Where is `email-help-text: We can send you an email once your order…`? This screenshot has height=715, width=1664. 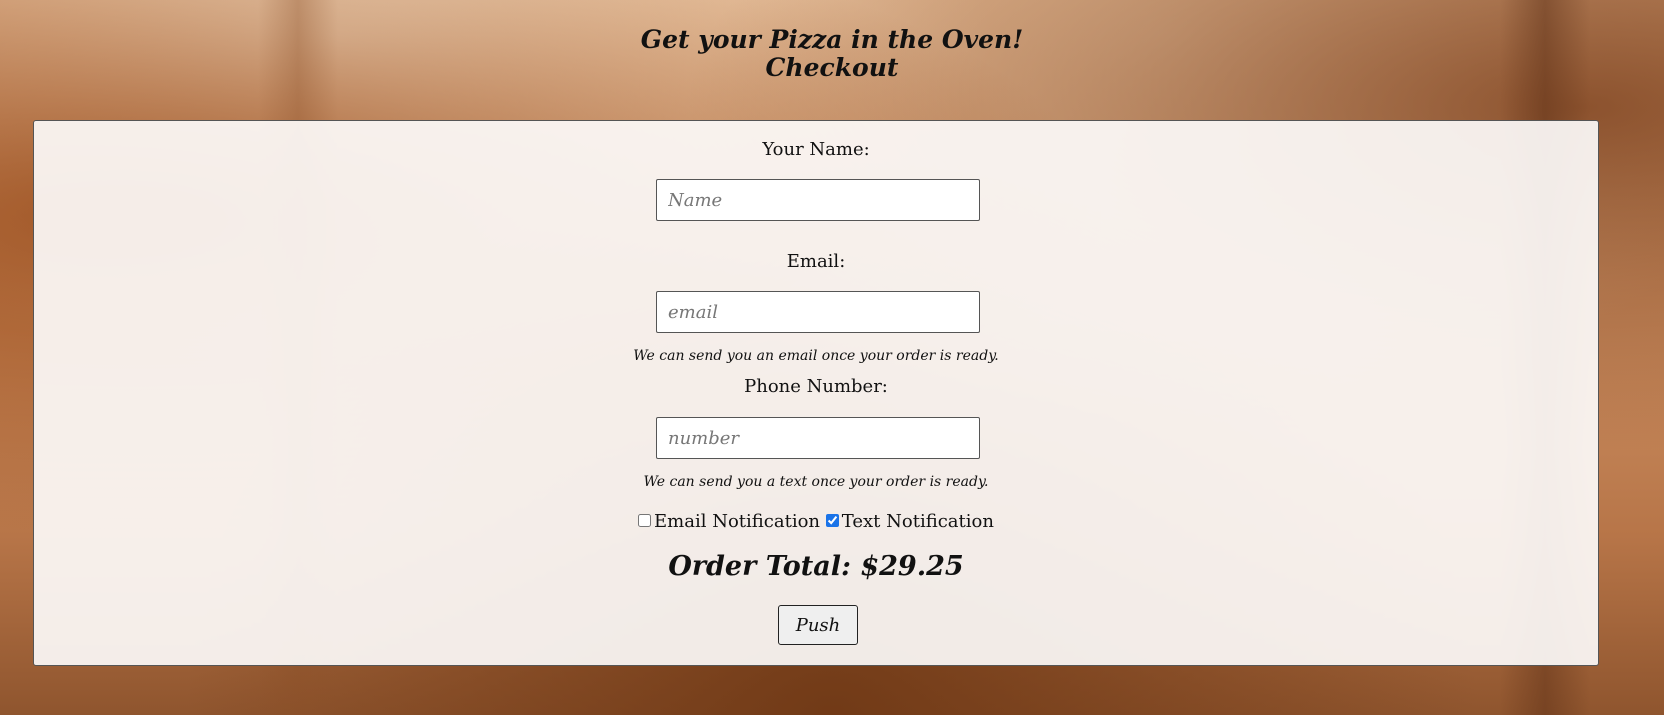
email-help-text: We can send you an email once your order… is located at coordinates (816, 356).